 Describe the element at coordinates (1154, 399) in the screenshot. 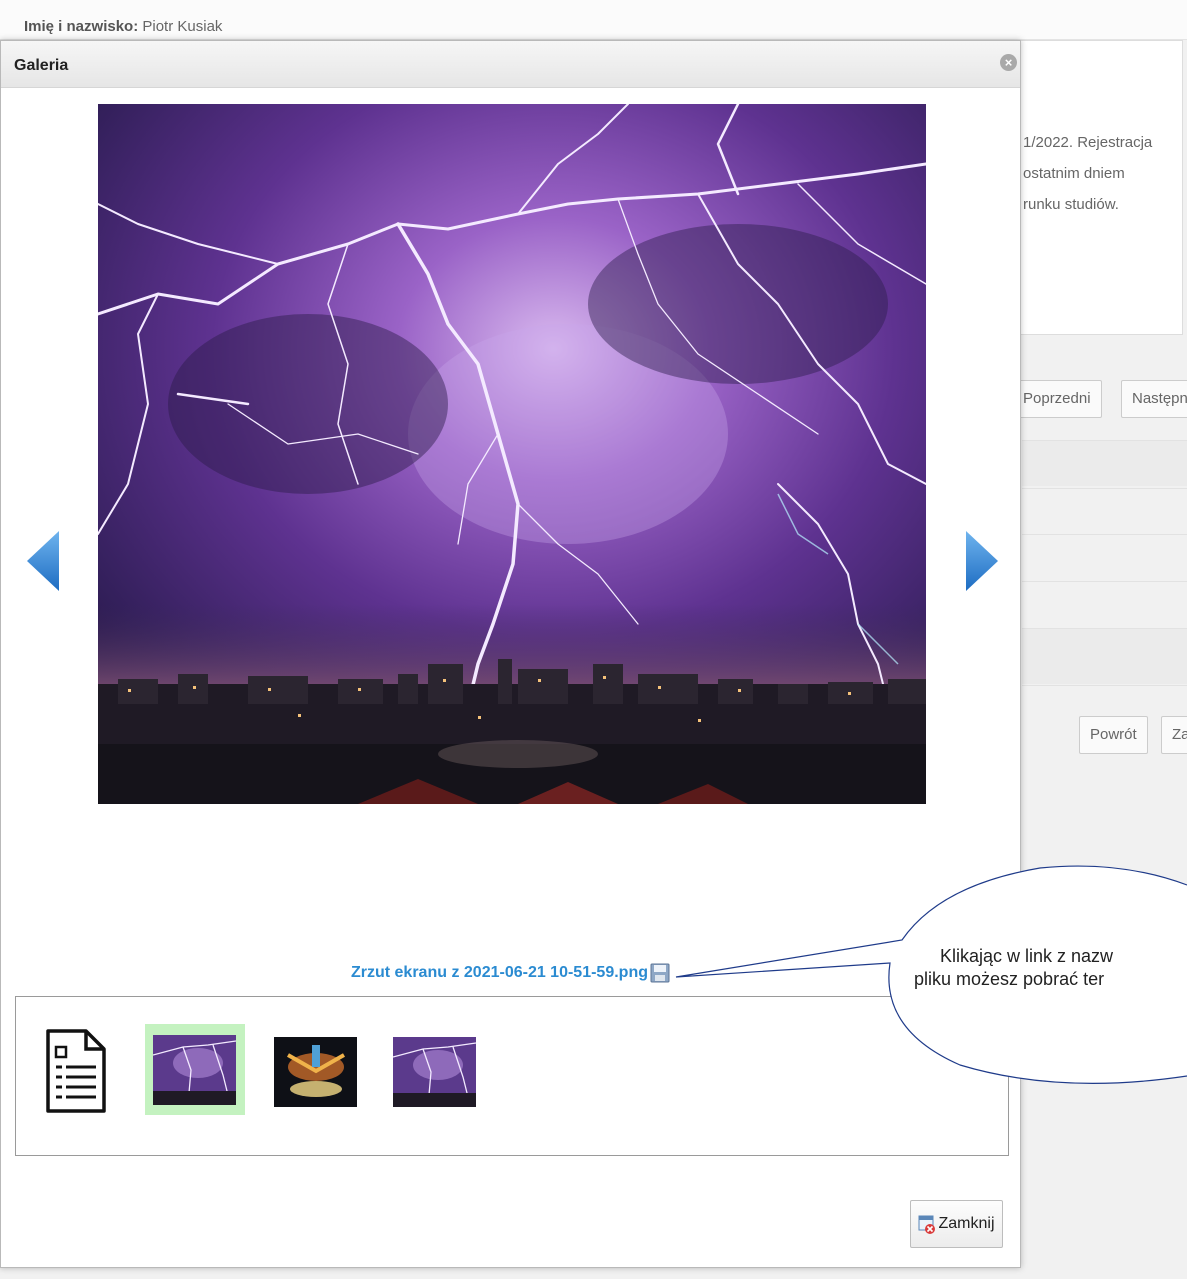

I see `next-button: Następn` at that location.